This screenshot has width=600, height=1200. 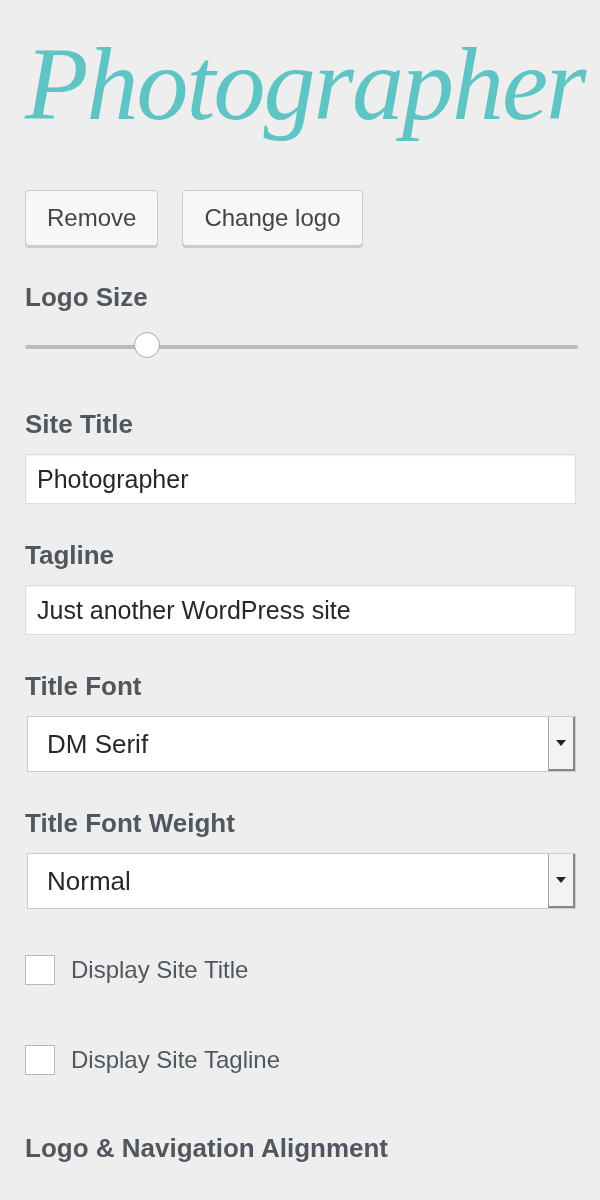 I want to click on dropdown-value: Normal, so click(x=89, y=881).